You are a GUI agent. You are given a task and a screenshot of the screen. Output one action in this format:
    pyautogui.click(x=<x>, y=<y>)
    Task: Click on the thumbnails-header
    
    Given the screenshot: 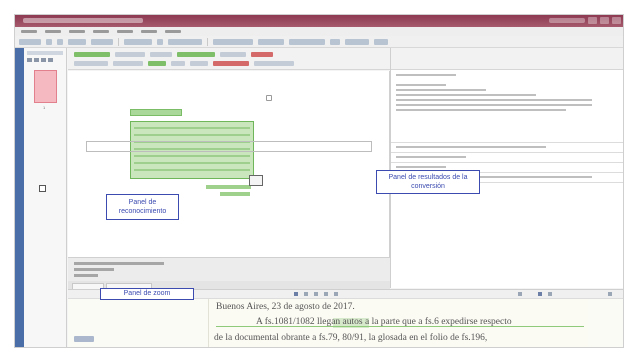 What is the action you would take?
    pyautogui.click(x=45, y=53)
    